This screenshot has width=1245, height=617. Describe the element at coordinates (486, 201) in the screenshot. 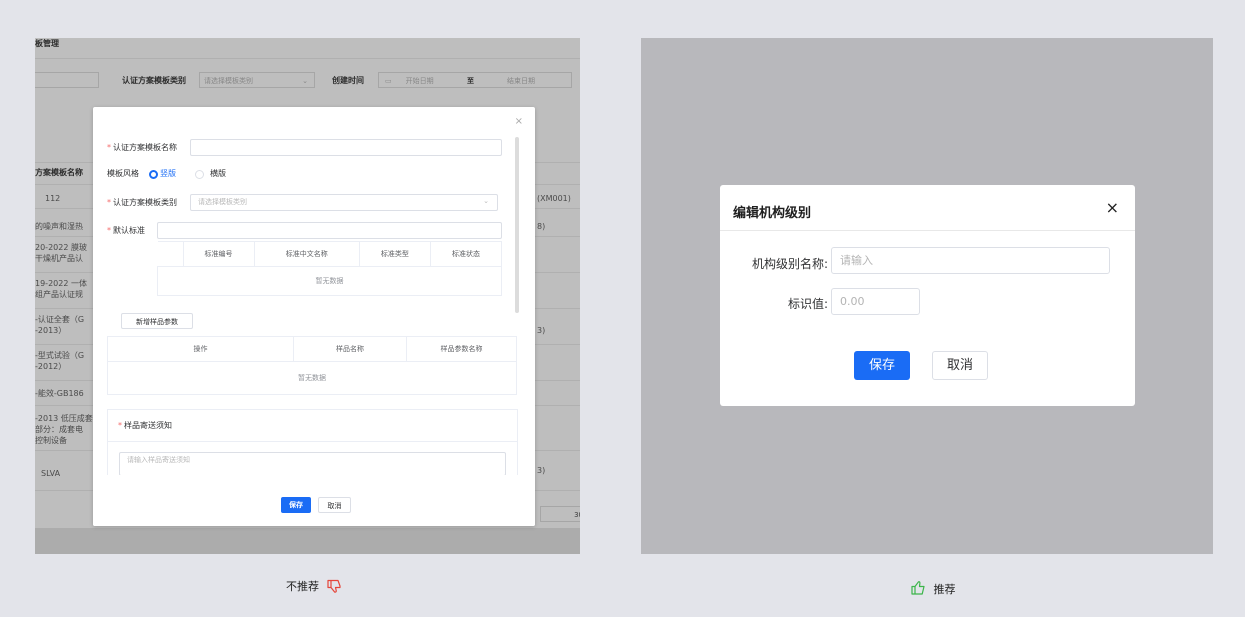

I see `chevron-down-icon: ⌄` at that location.